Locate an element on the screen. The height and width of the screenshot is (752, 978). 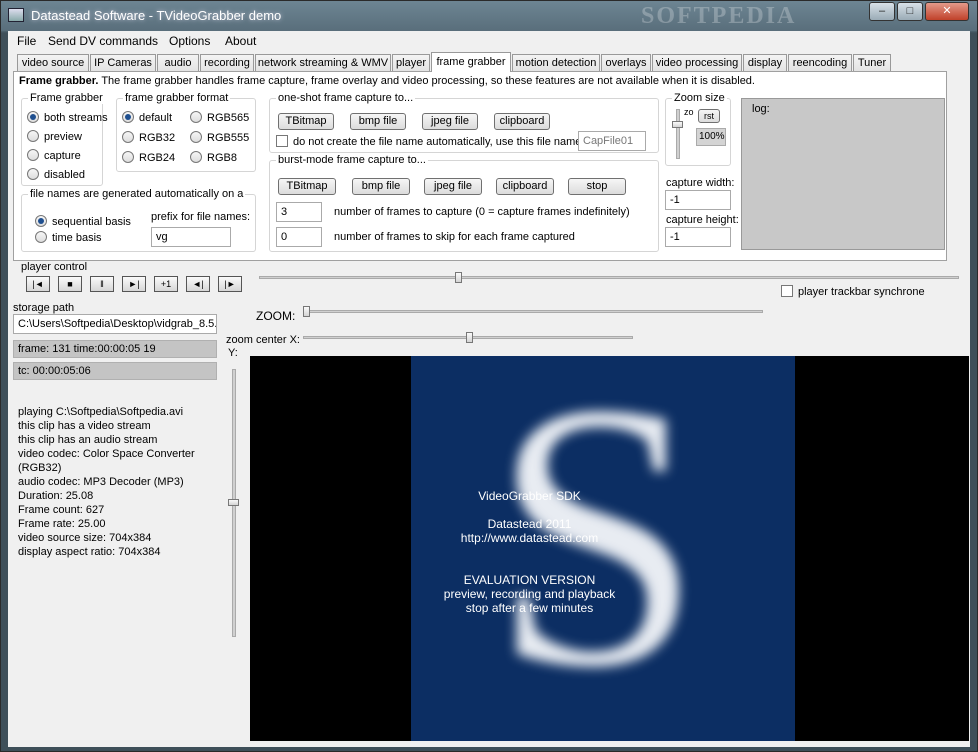
window-title: Datastead Software - TVideoGrabber demo is located at coordinates (156, 15).